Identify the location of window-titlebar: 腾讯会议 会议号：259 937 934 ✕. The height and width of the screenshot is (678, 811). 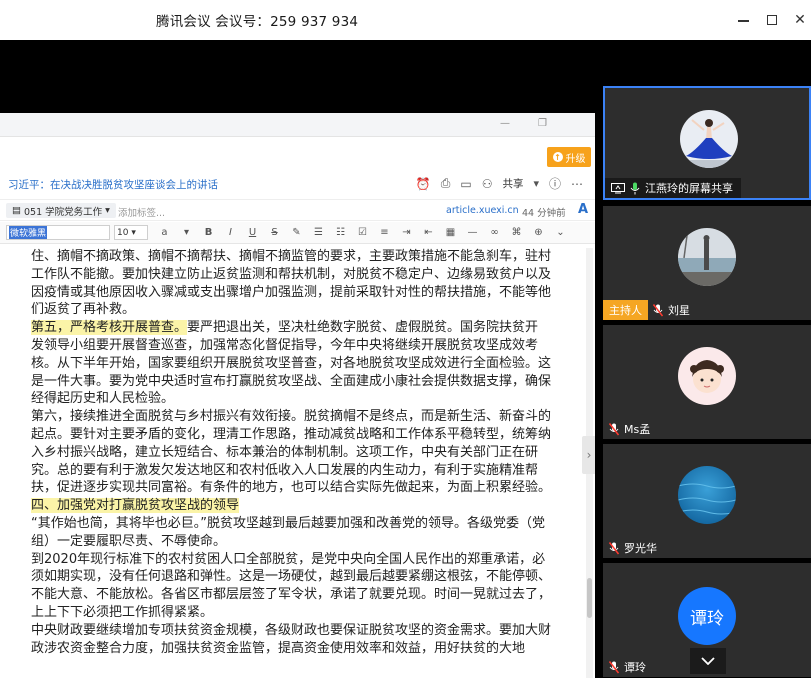
(405, 20).